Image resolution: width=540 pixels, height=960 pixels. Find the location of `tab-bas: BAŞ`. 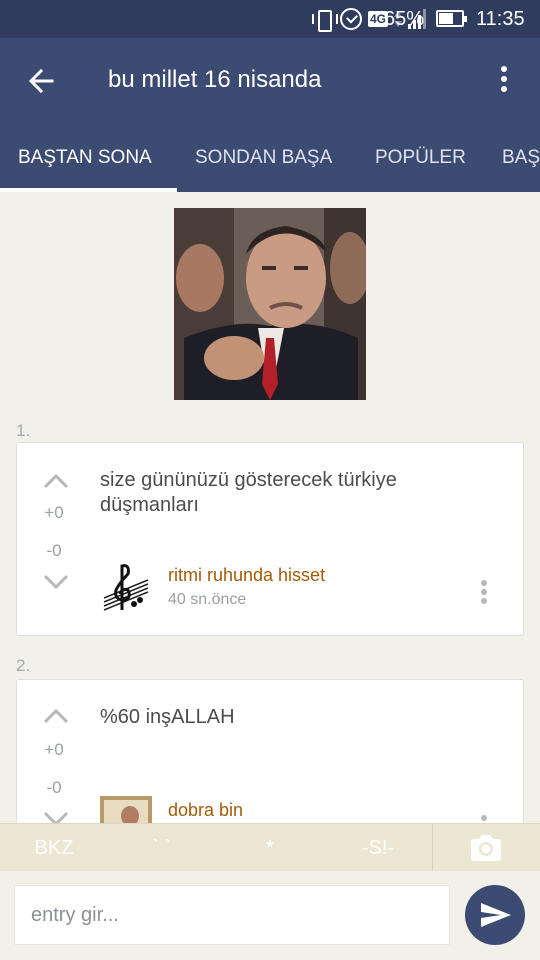

tab-bas: BAŞ is located at coordinates (521, 158).